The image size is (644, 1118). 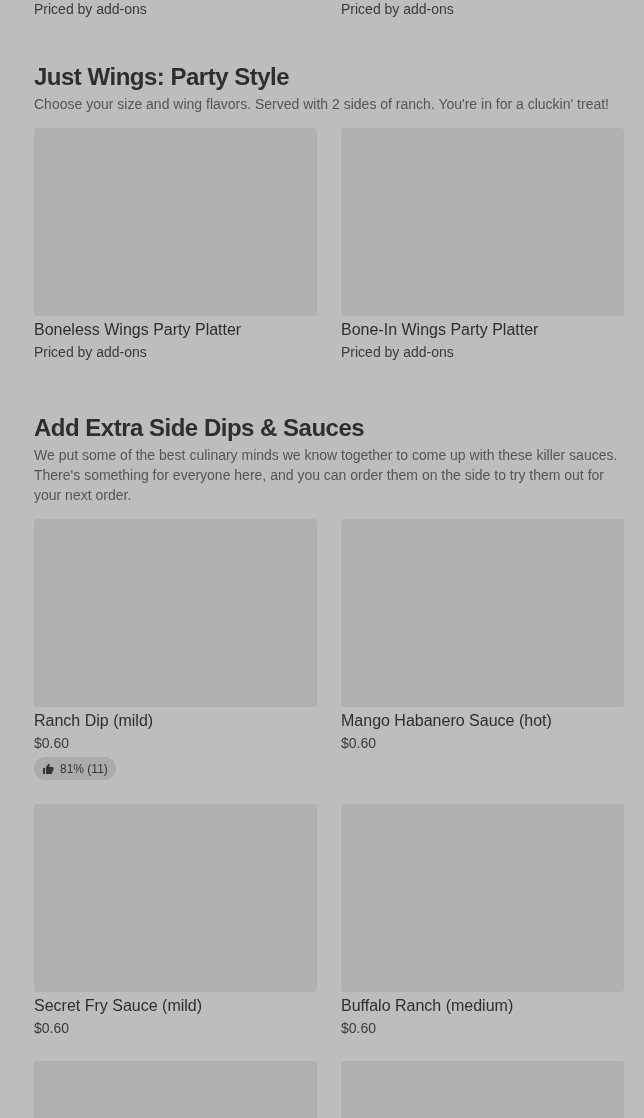 What do you see at coordinates (162, 77) in the screenshot?
I see `section-title: Just Wings: Party Style` at bounding box center [162, 77].